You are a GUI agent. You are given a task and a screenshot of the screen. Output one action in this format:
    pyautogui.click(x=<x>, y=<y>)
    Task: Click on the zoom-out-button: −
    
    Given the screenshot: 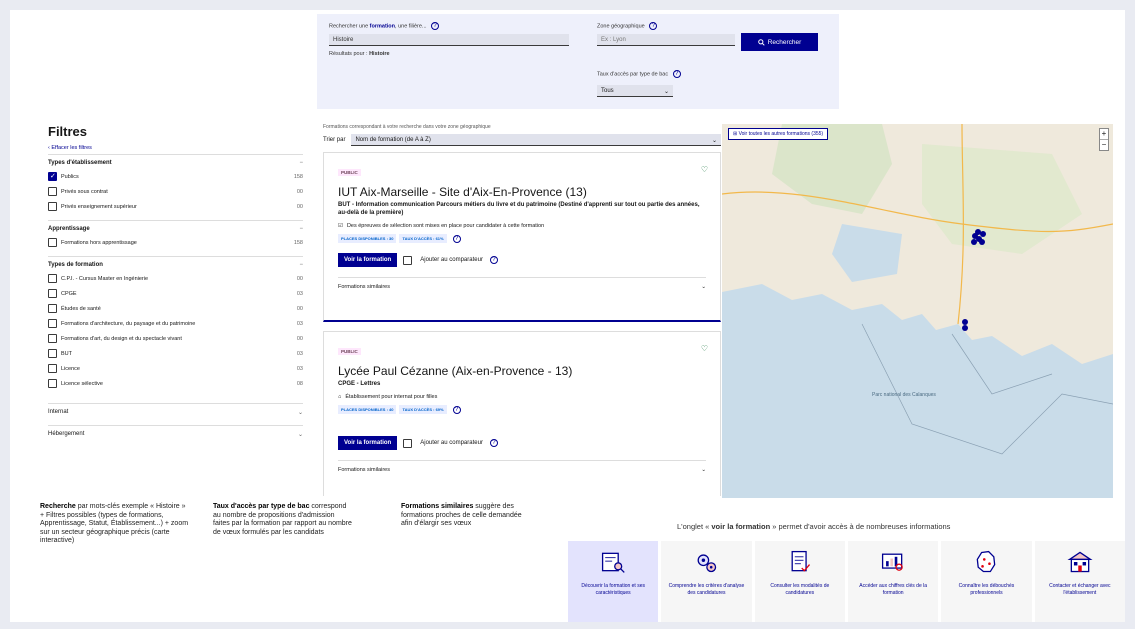 What is the action you would take?
    pyautogui.click(x=1104, y=144)
    